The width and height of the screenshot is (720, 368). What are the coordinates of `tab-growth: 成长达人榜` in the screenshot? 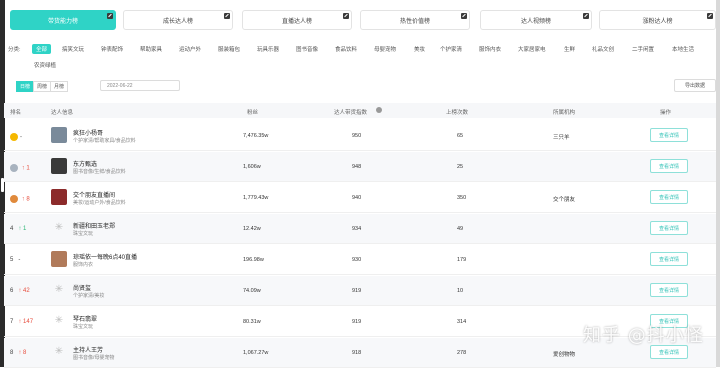 It's located at (178, 20).